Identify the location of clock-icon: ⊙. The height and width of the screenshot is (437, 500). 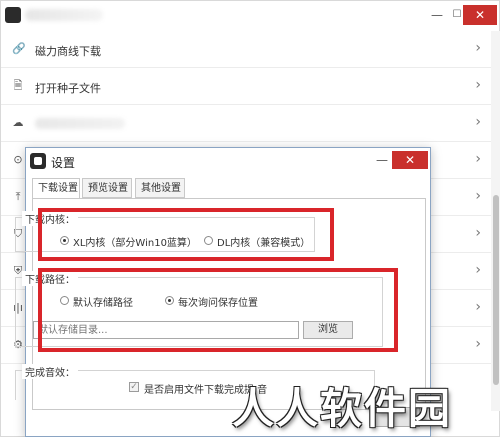
(18, 159).